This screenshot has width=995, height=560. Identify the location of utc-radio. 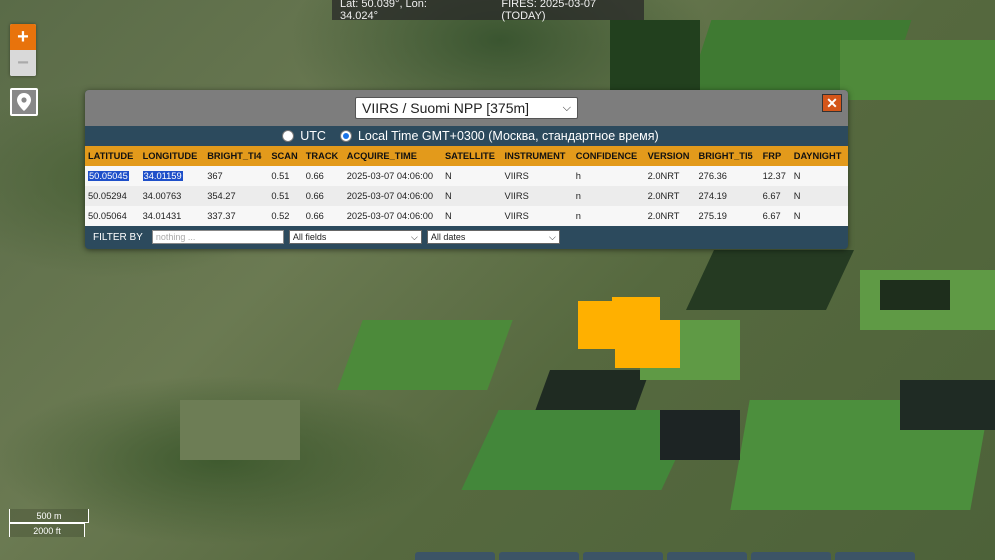
(288, 136).